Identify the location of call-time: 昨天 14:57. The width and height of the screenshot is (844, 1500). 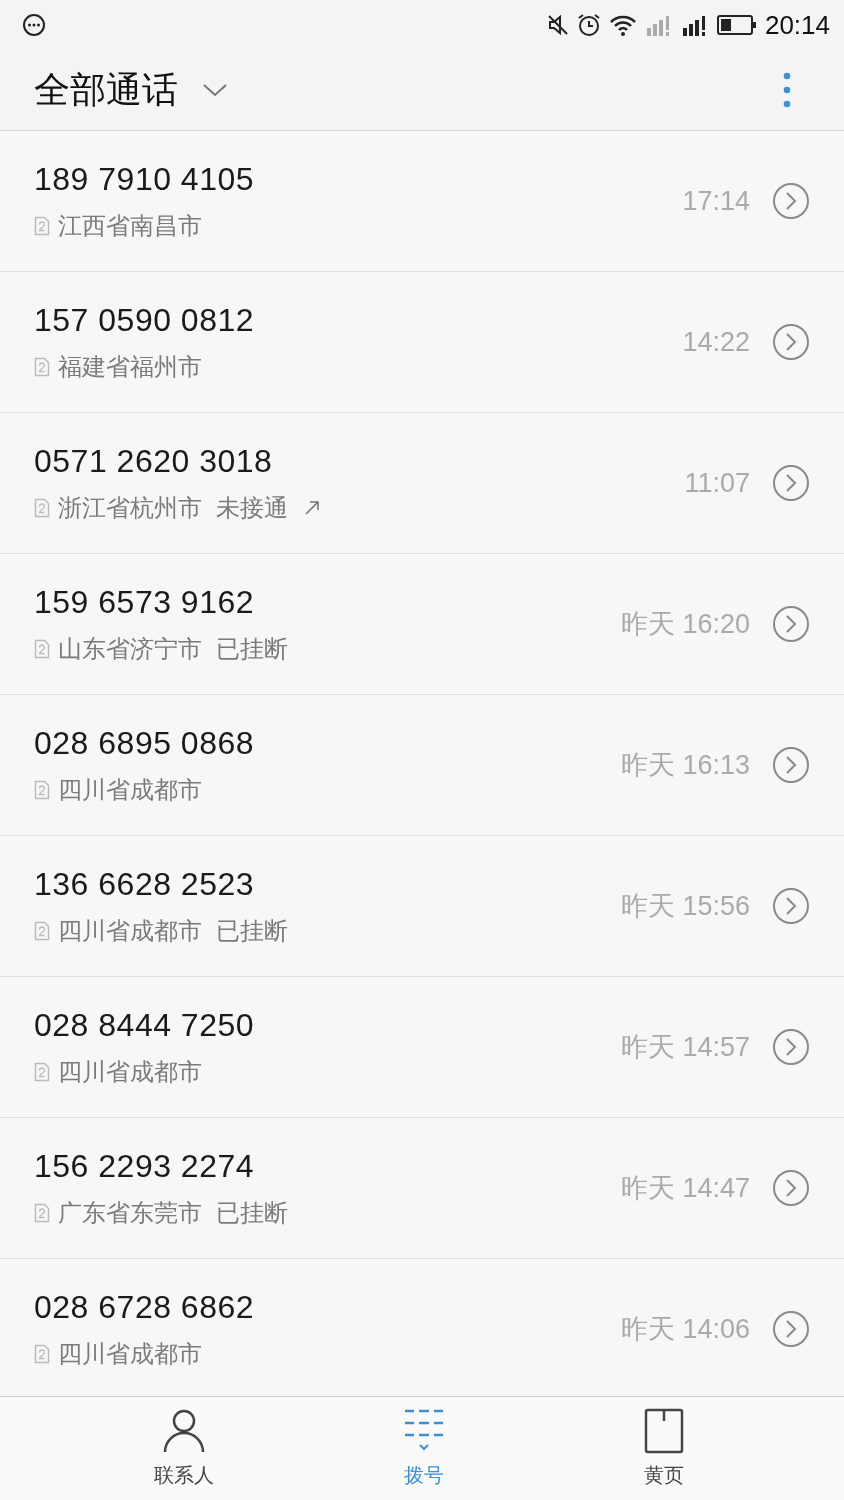
(685, 1047).